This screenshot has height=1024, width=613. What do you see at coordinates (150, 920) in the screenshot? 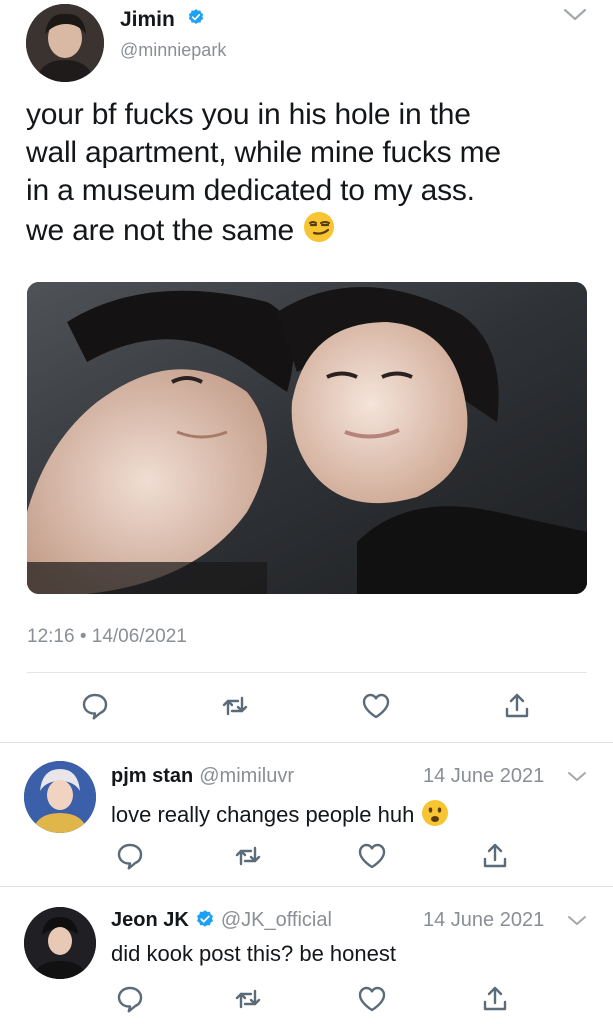
I see `display-name: Jeon JK` at bounding box center [150, 920].